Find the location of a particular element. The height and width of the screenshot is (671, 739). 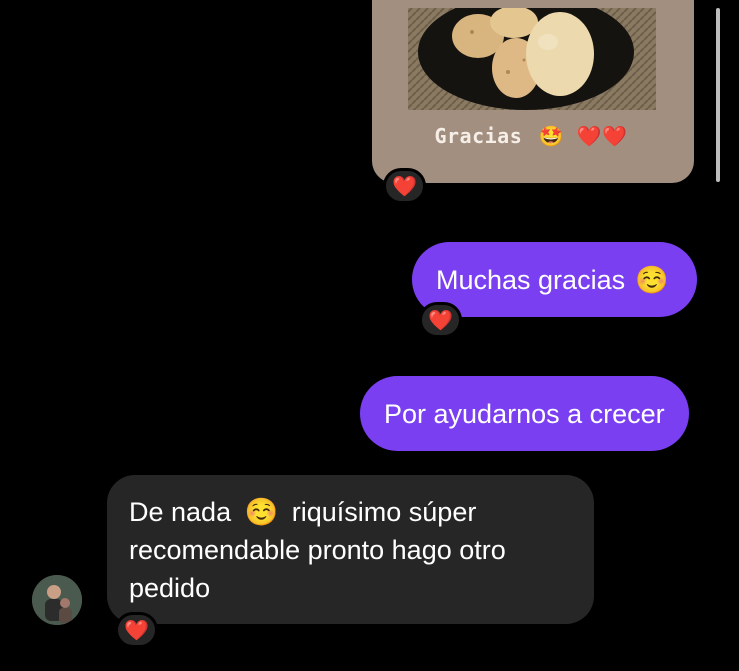

story-reply-card: Gracias 🤩 ❤️❤️ is located at coordinates (533, 91).